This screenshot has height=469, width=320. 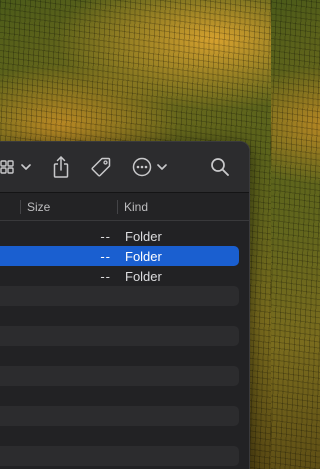 What do you see at coordinates (136, 207) in the screenshot?
I see `column-header-kind: Kind` at bounding box center [136, 207].